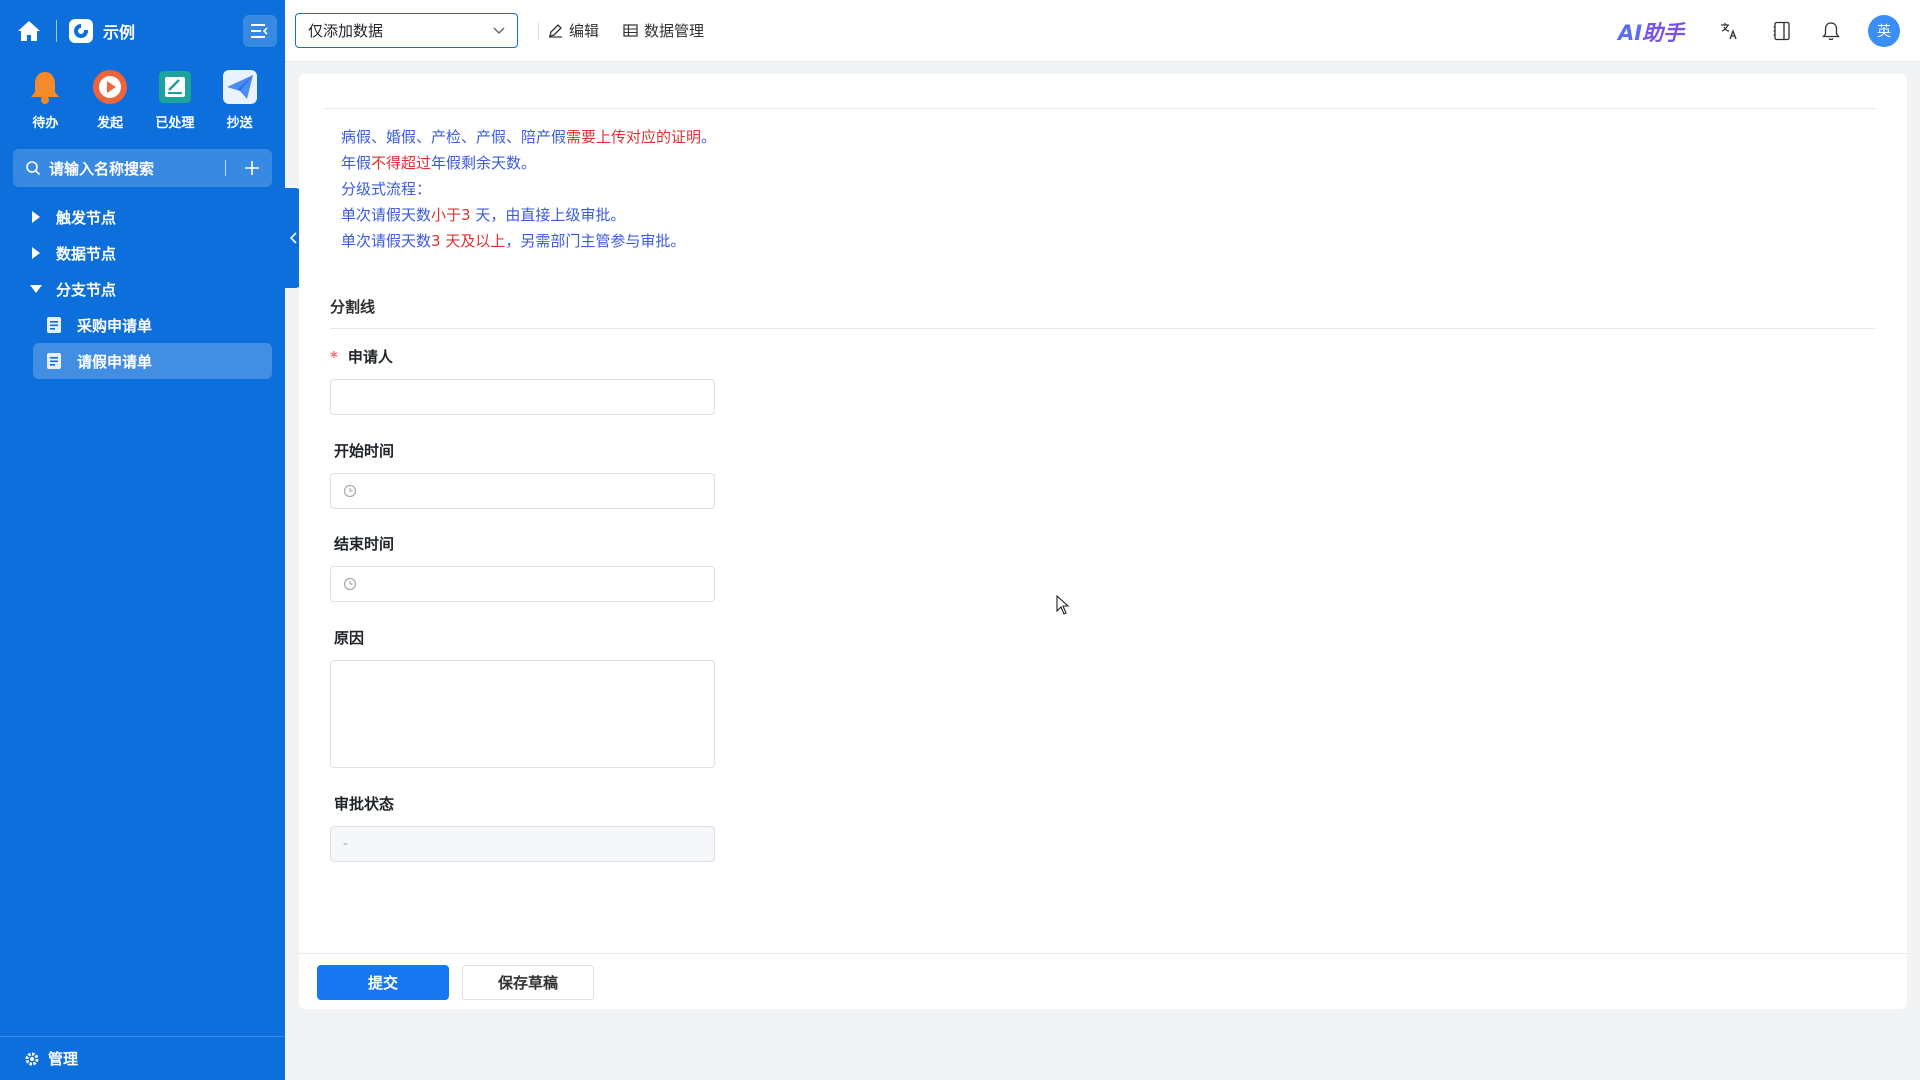 This screenshot has height=1080, width=1920. I want to click on description-line: 年假不得超过年假剩余天数。, so click(439, 163).